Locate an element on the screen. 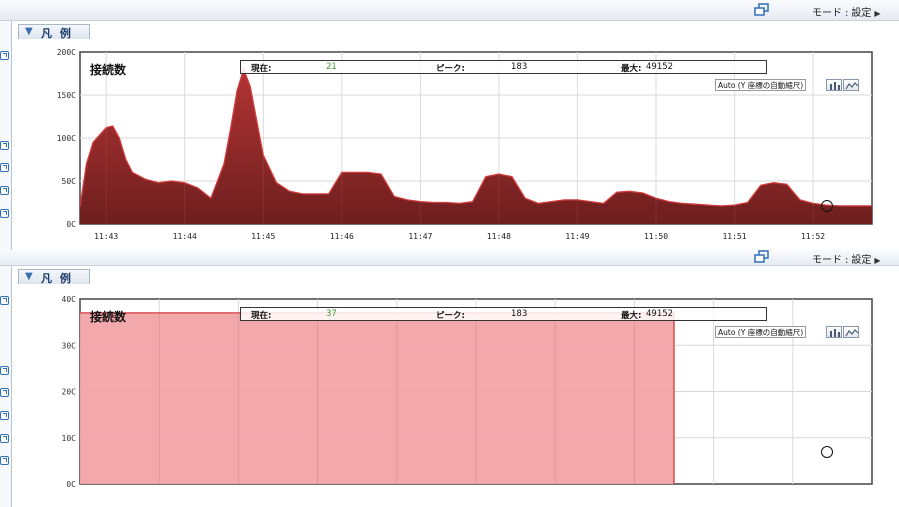 The width and height of the screenshot is (899, 507). mode-selector: モード: 設定 ▶ is located at coordinates (846, 258).